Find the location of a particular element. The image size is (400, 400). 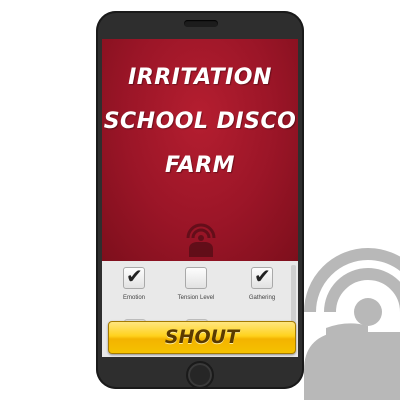

option-gathering: ✔ Gathering is located at coordinates (262, 282).